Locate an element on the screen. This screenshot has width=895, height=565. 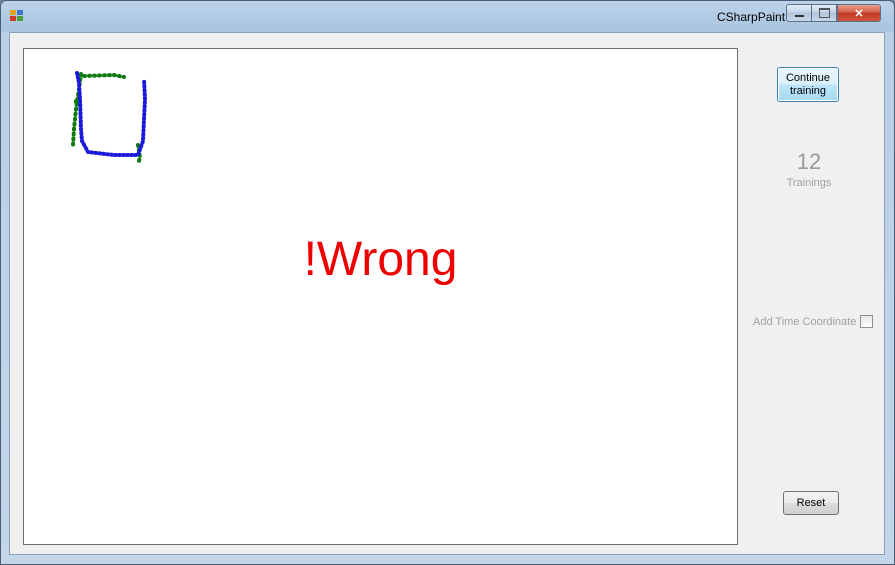
result-message: !Wrong is located at coordinates (380, 259).